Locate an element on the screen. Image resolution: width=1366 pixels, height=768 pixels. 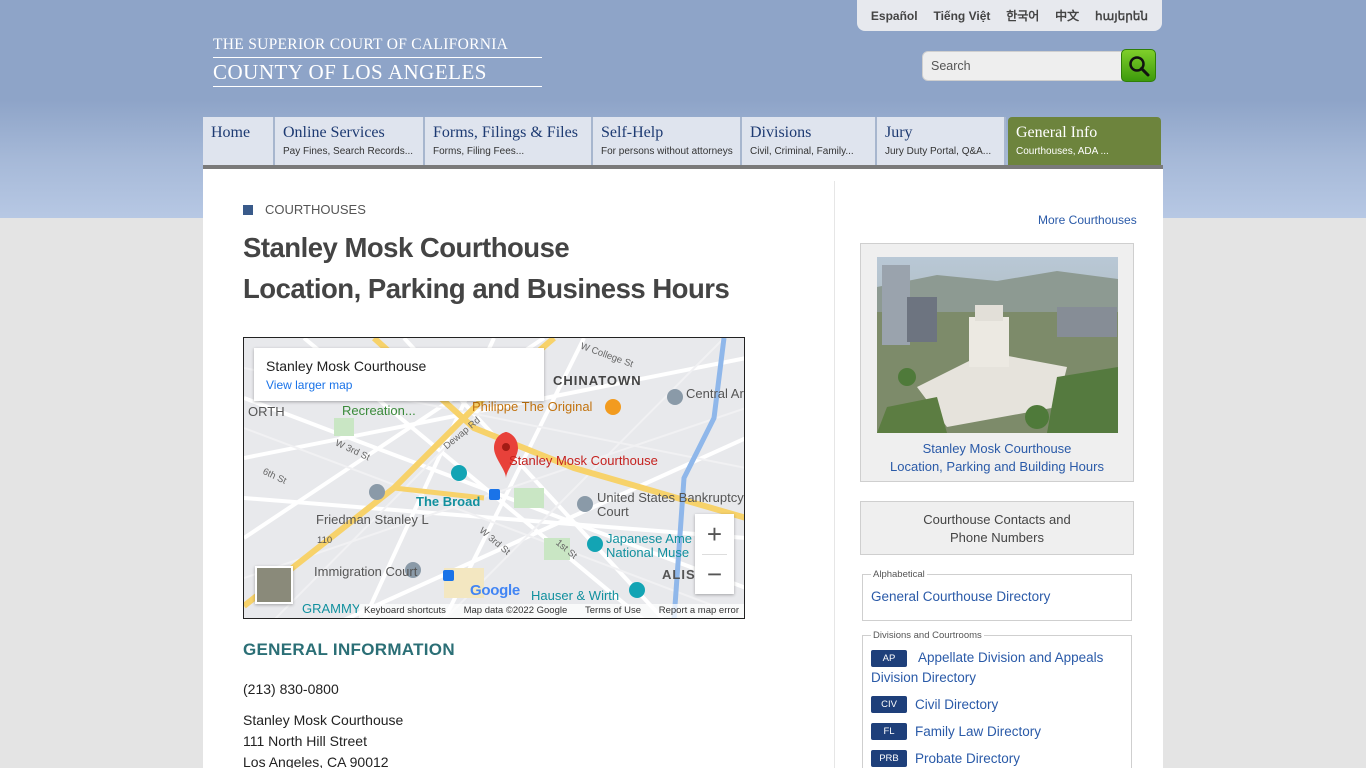
view-larger-map-link: View larger map is located at coordinates (399, 385).